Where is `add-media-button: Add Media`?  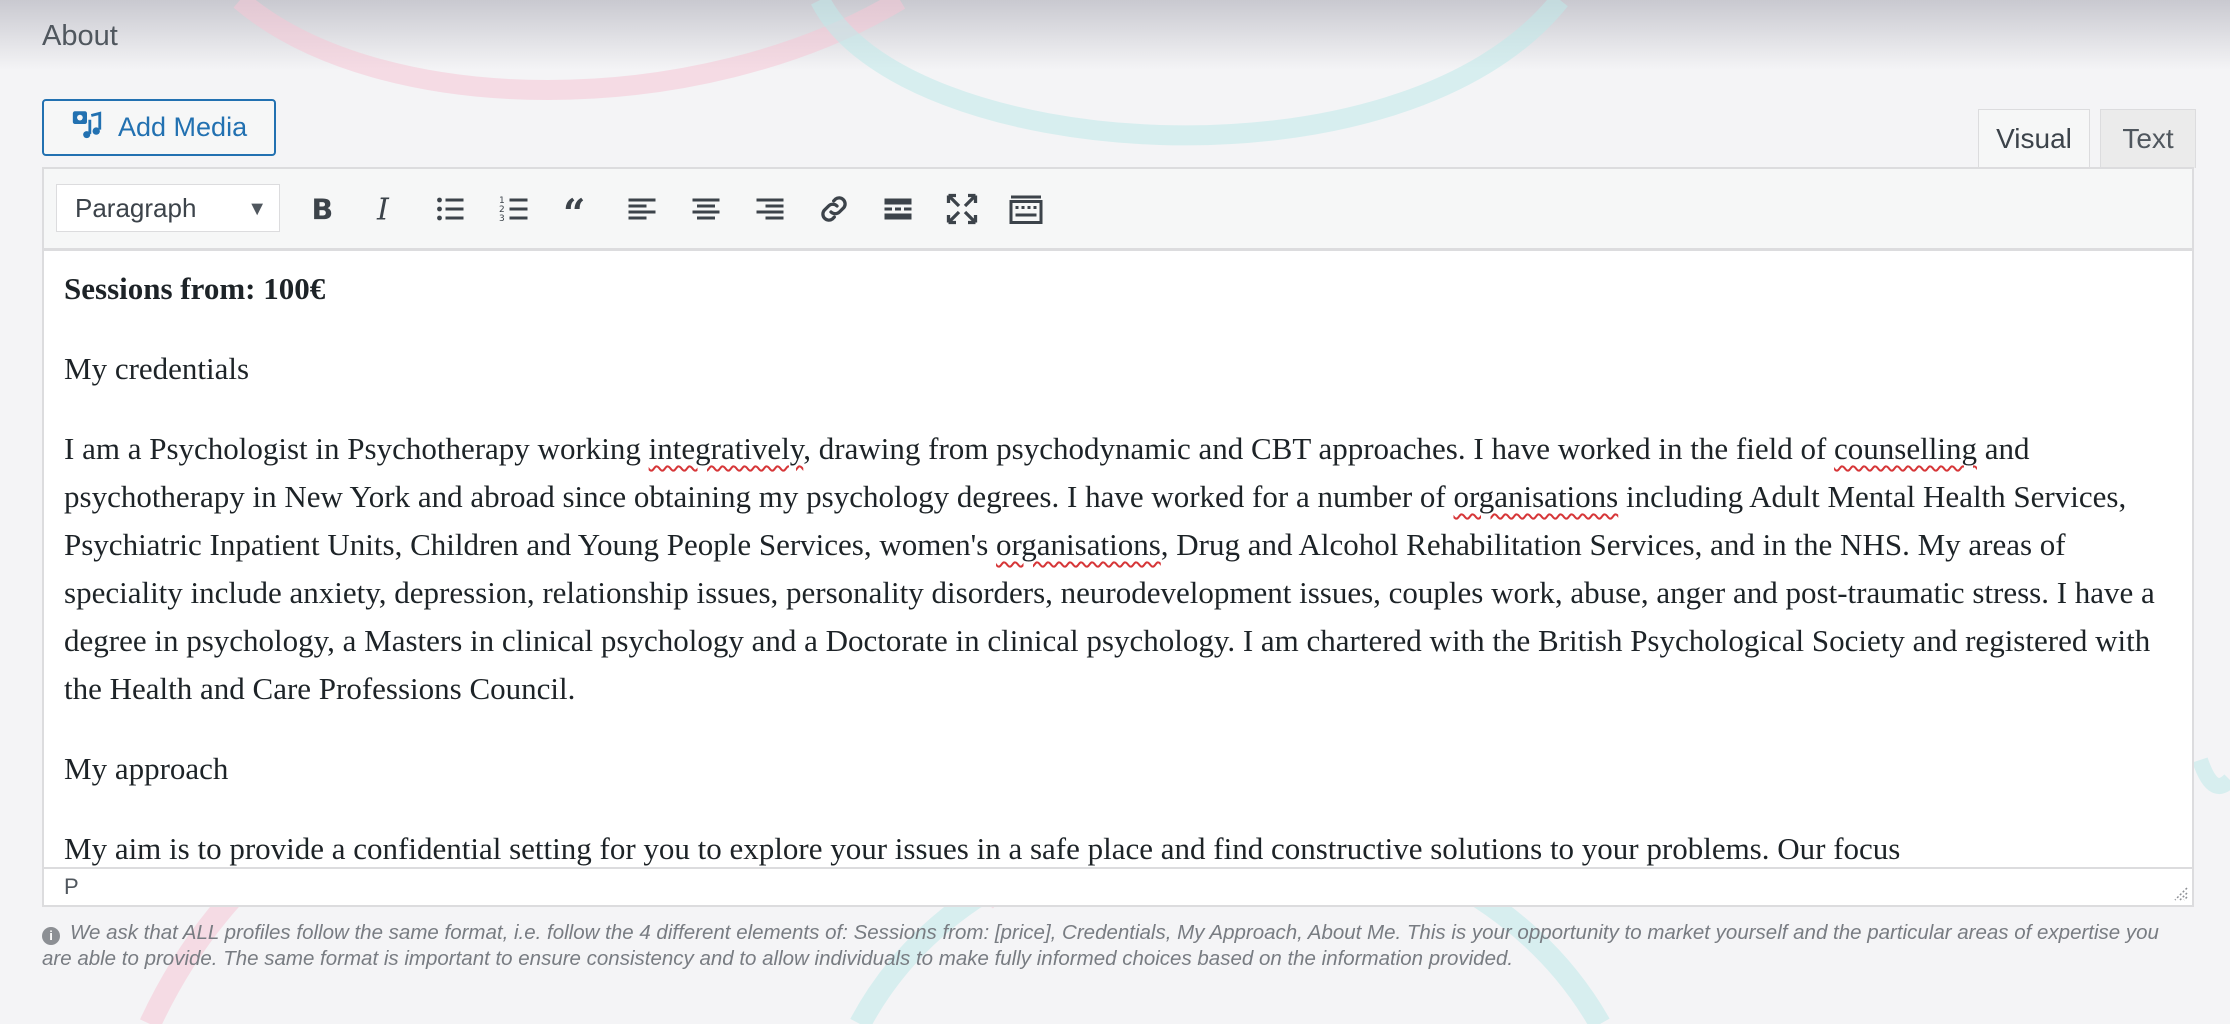 add-media-button: Add Media is located at coordinates (159, 127).